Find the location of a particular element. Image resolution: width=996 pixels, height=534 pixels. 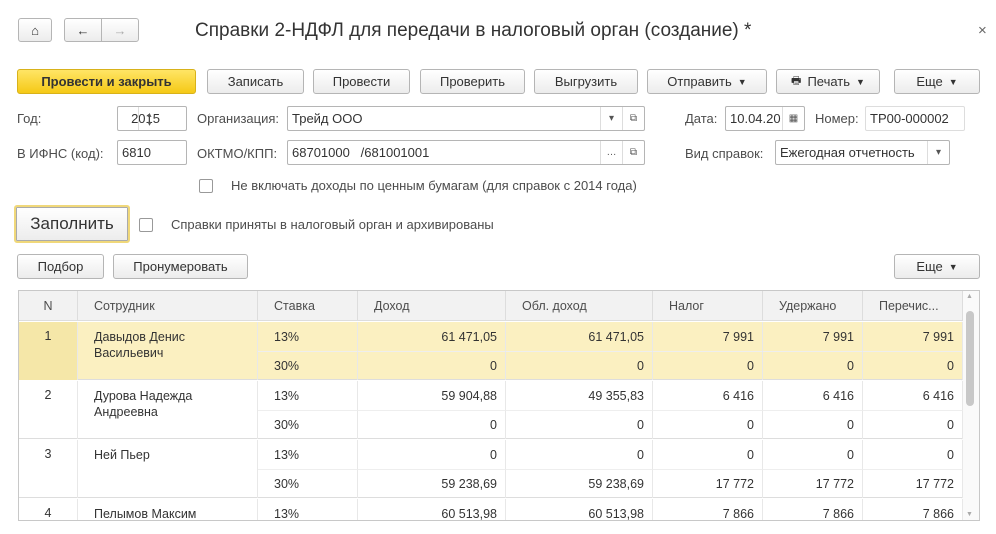

table-more-button: Еще ▼ is located at coordinates (937, 266).